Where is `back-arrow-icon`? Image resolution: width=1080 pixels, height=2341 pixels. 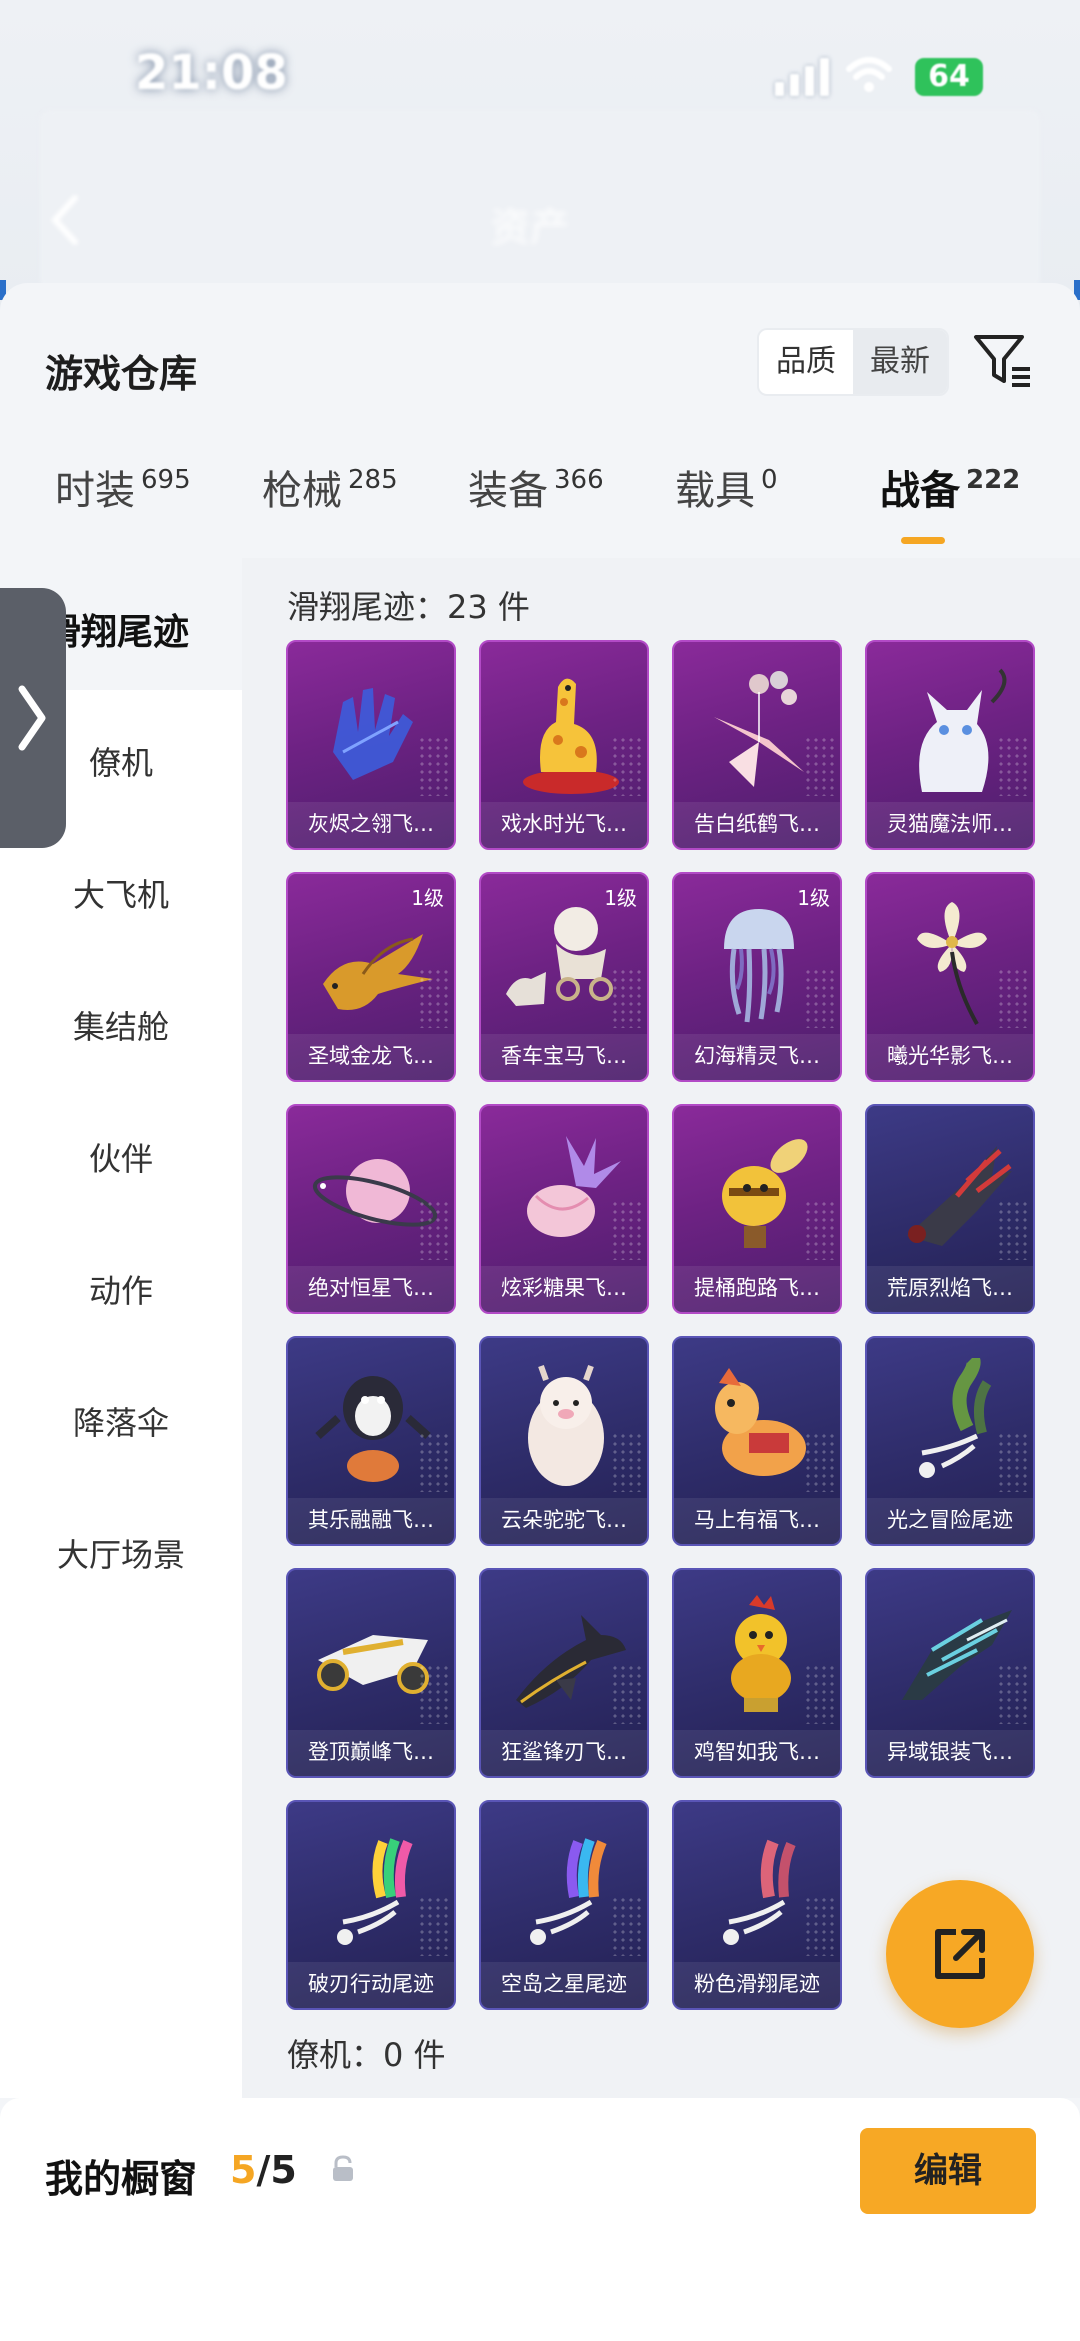
back-arrow-icon is located at coordinates (65, 220).